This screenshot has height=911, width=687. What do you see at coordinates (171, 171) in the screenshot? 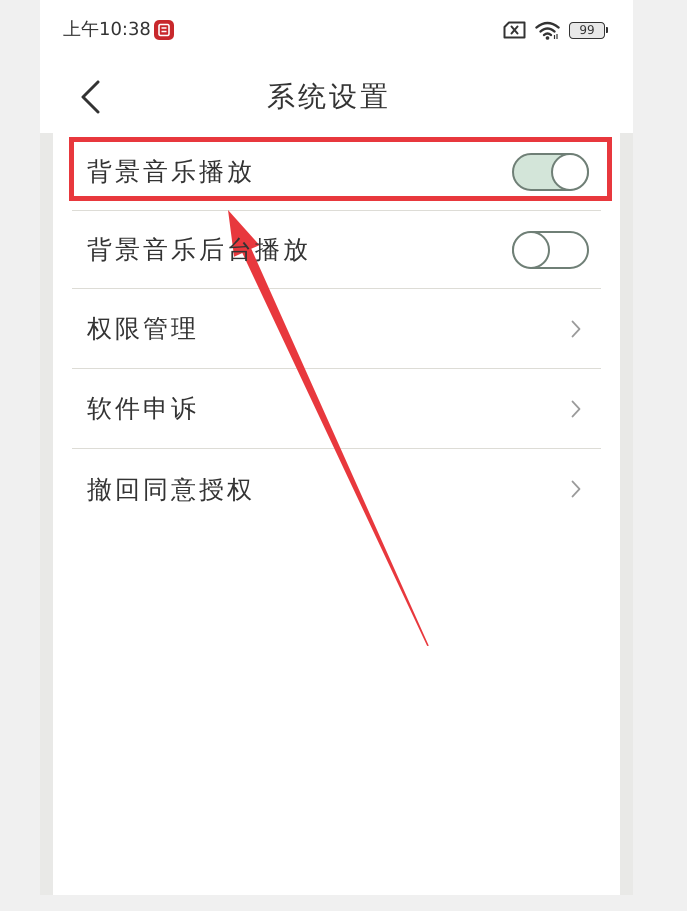
I see `setting-label: 背景音乐播放` at bounding box center [171, 171].